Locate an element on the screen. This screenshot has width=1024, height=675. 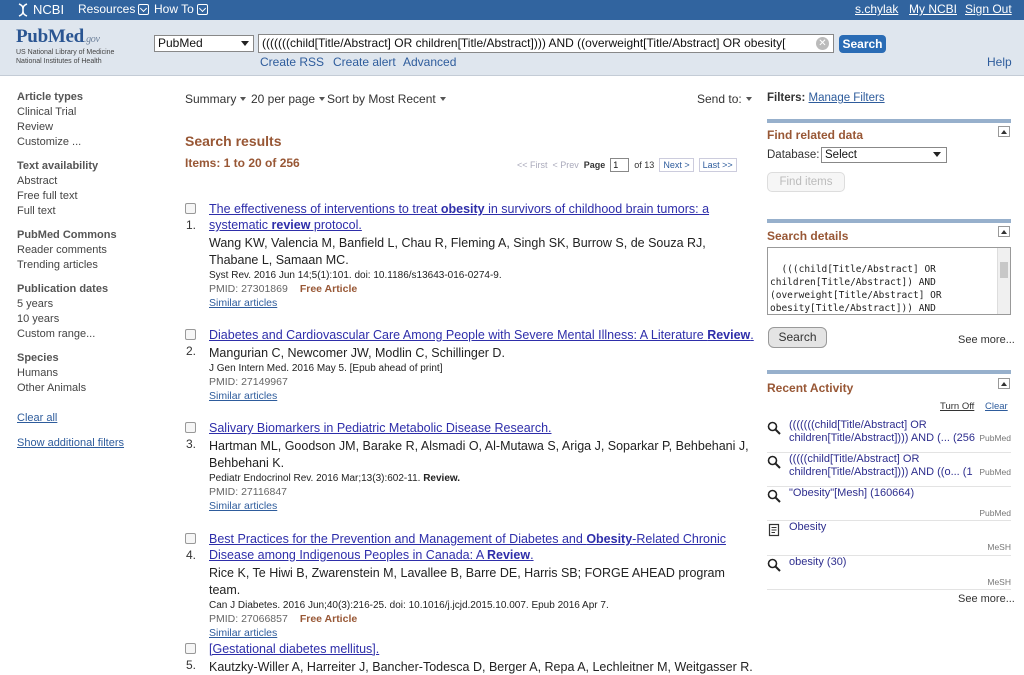
sort-menu: Sort by Most Recent is located at coordinates (386, 99).